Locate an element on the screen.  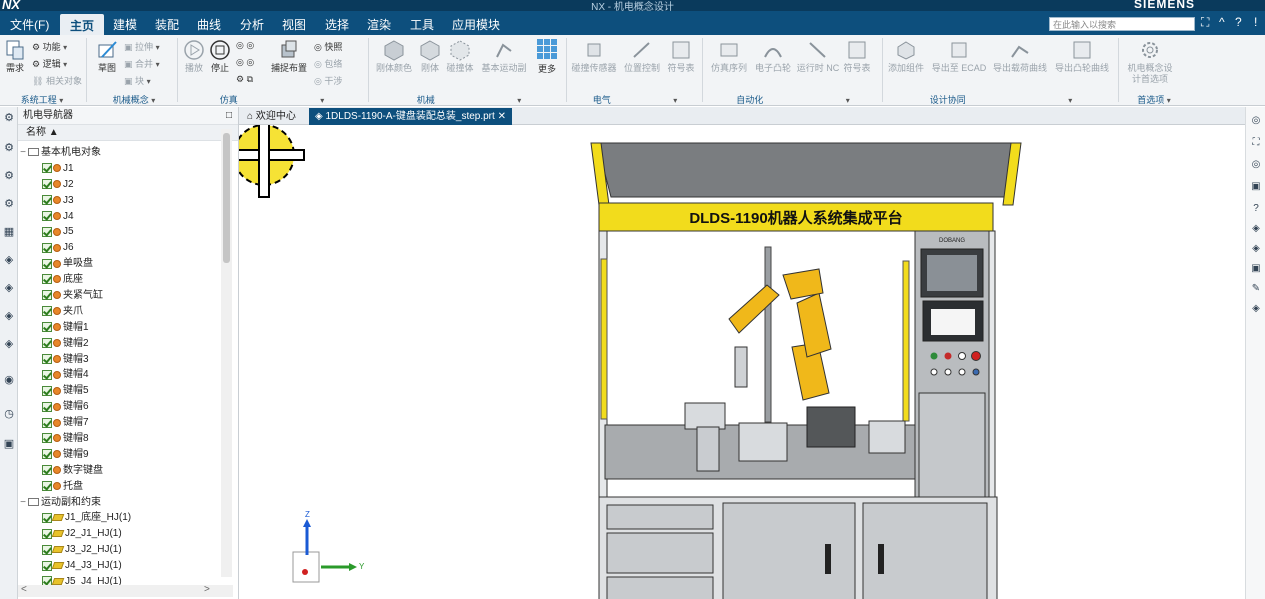
edit-icon: ✎ is located at coordinates (1256, 290).